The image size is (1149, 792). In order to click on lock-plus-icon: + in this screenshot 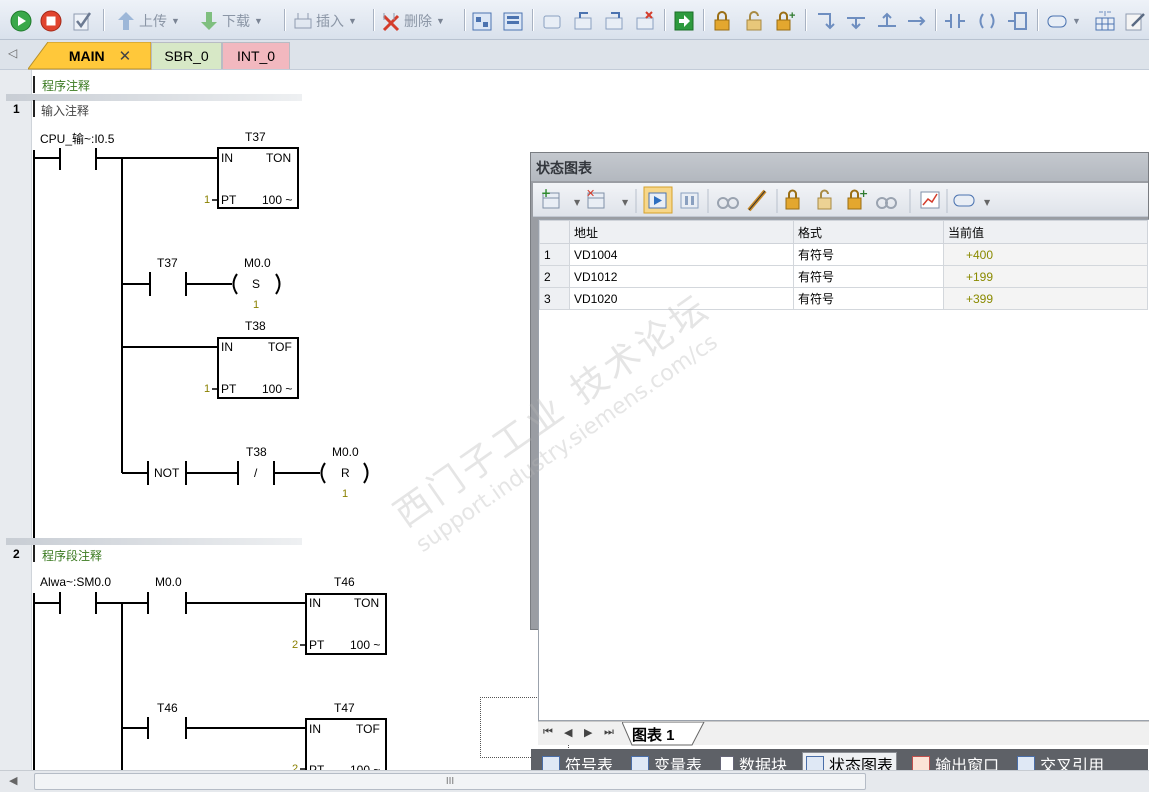, I will do `click(786, 21)`.